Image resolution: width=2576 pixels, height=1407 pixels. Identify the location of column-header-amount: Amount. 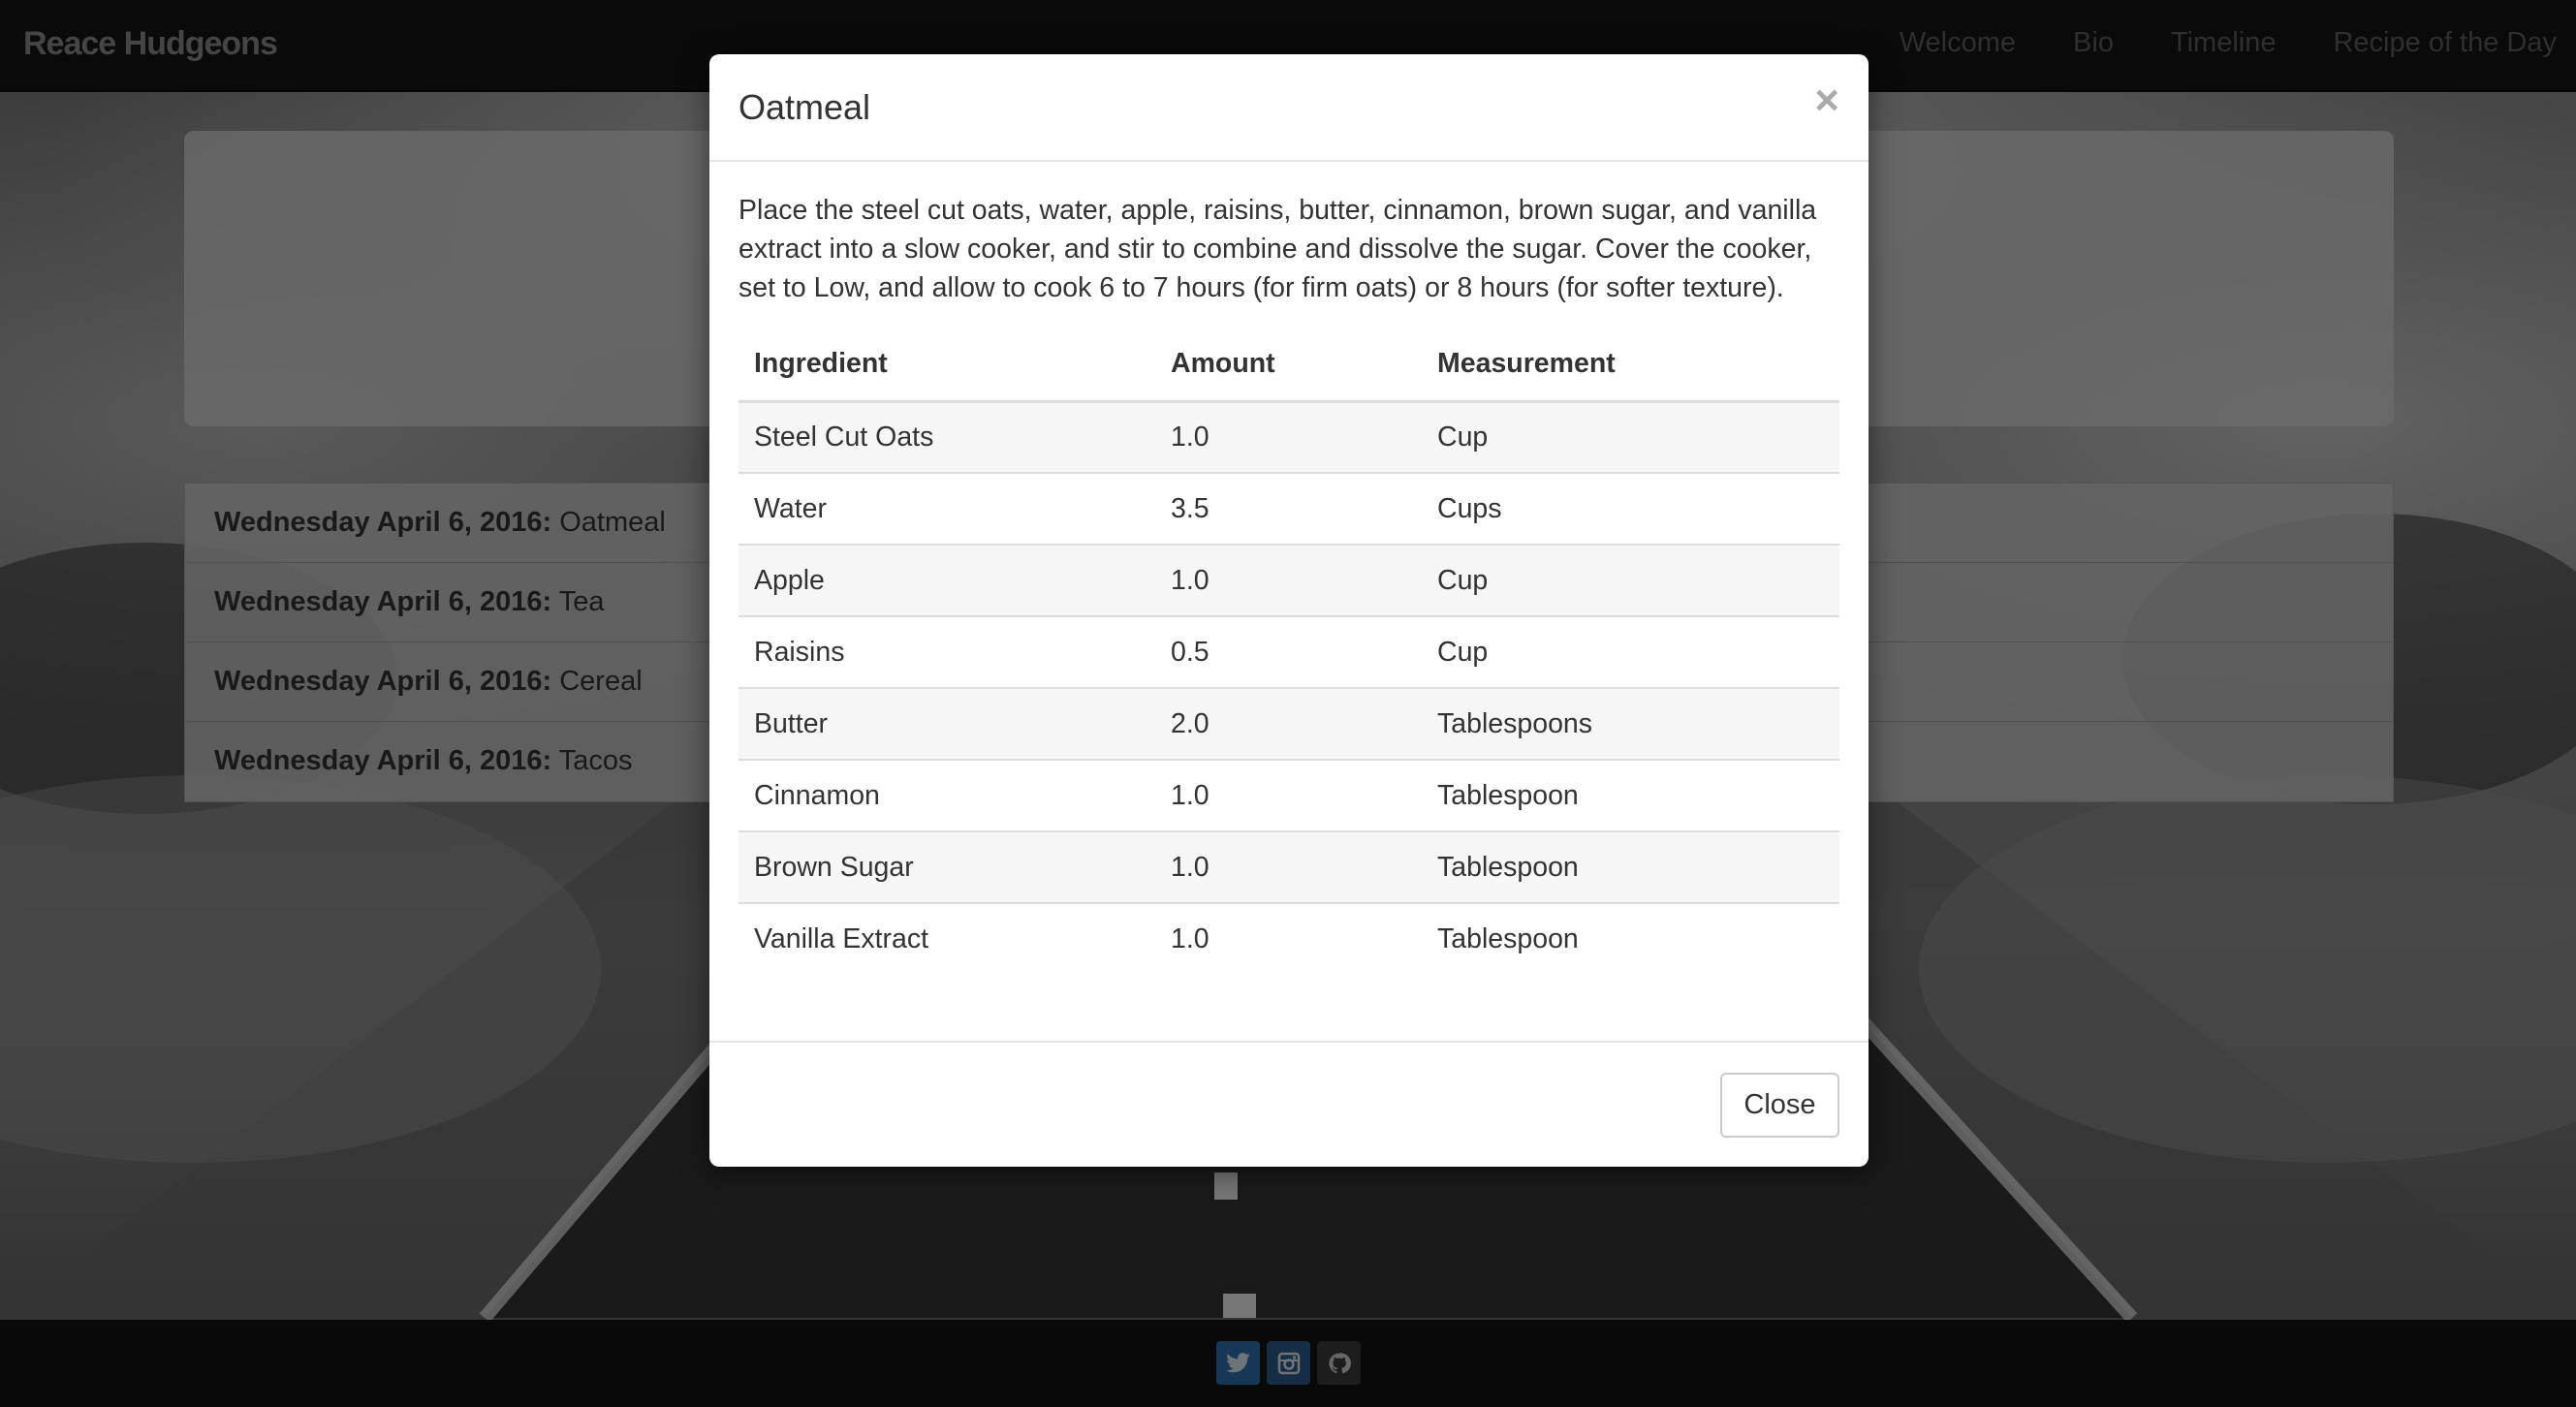
(1288, 366).